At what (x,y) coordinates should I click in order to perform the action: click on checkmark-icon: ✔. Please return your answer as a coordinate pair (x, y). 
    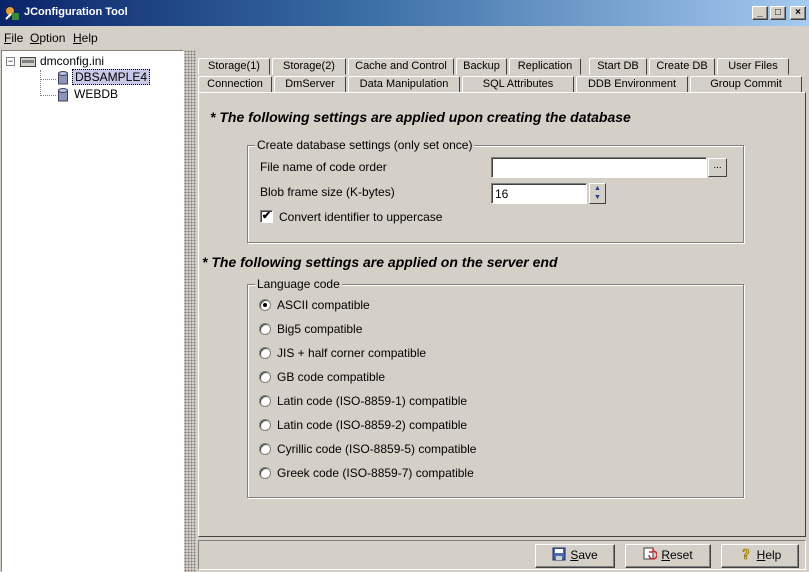
    Looking at the image, I should click on (266, 216).